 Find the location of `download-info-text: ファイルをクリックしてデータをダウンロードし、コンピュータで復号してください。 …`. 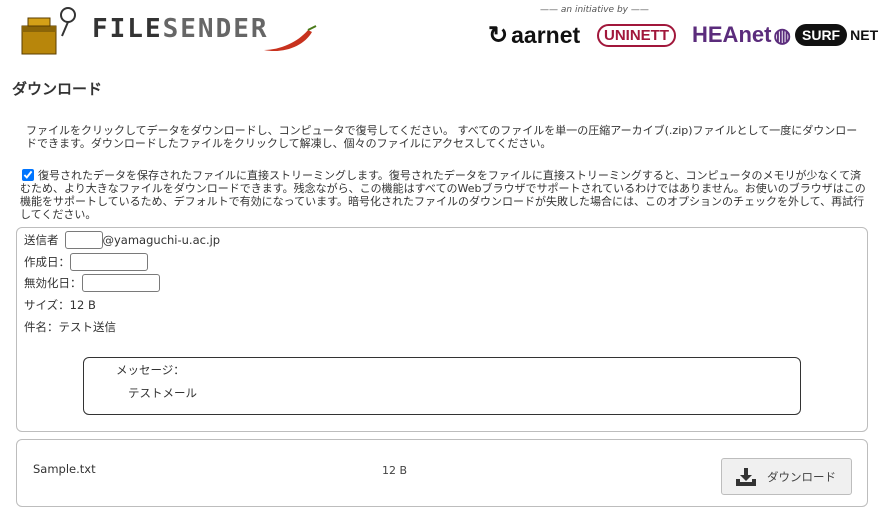

download-info-text: ファイルをクリックしてデータをダウンロードし、コンピュータで復号してください。 … is located at coordinates (442, 137).